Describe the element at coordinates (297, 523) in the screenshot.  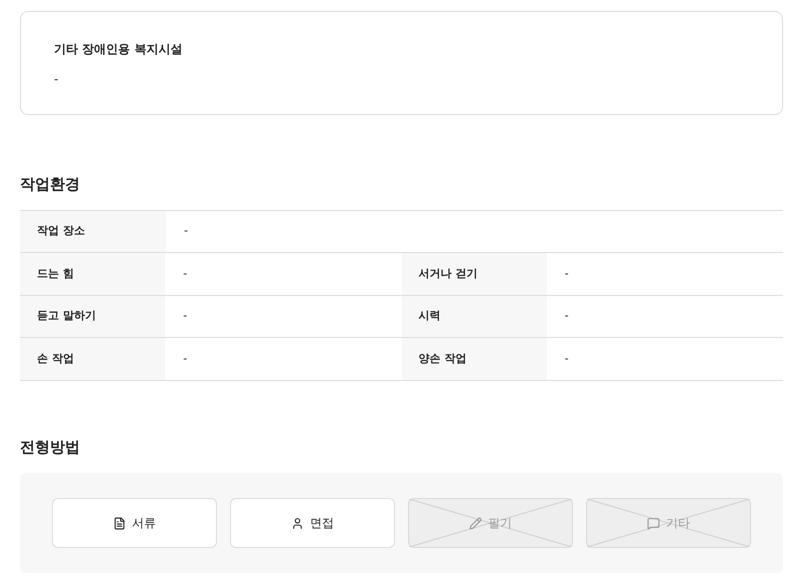
I see `person-icon` at that location.